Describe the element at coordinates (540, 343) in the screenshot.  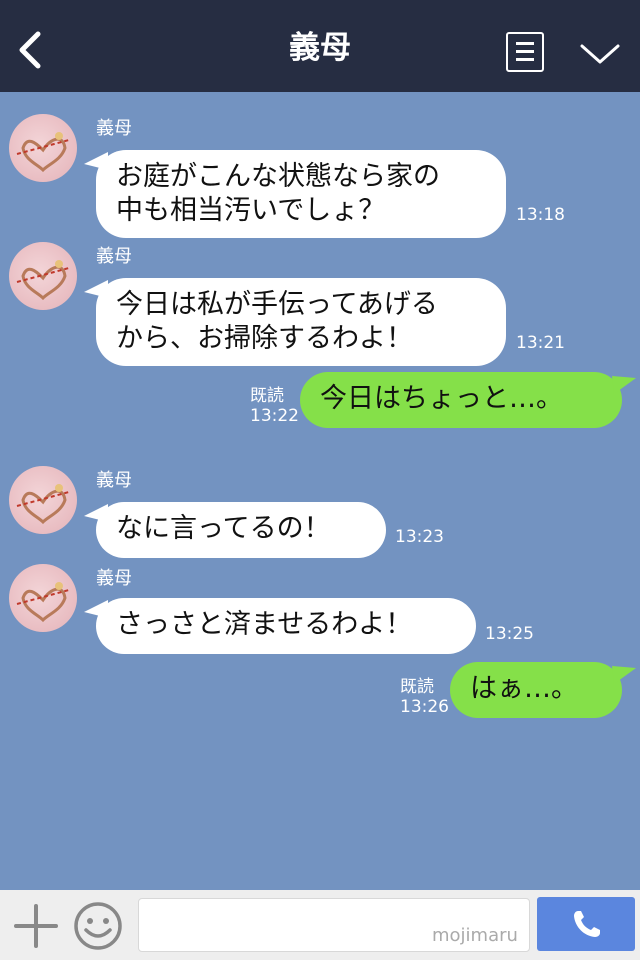
I see `timestamp: 13:21` at that location.